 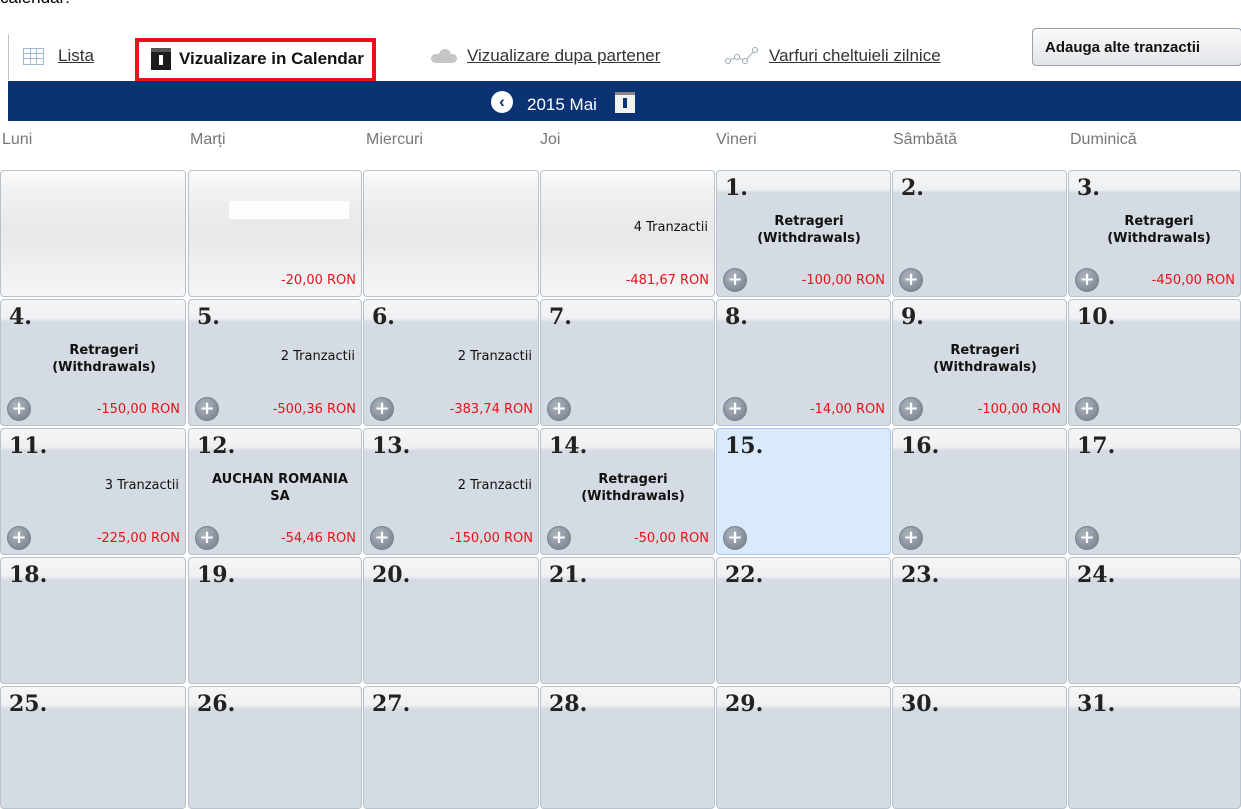 I want to click on calendar-day-empty: -20,00 RON, so click(x=275, y=233).